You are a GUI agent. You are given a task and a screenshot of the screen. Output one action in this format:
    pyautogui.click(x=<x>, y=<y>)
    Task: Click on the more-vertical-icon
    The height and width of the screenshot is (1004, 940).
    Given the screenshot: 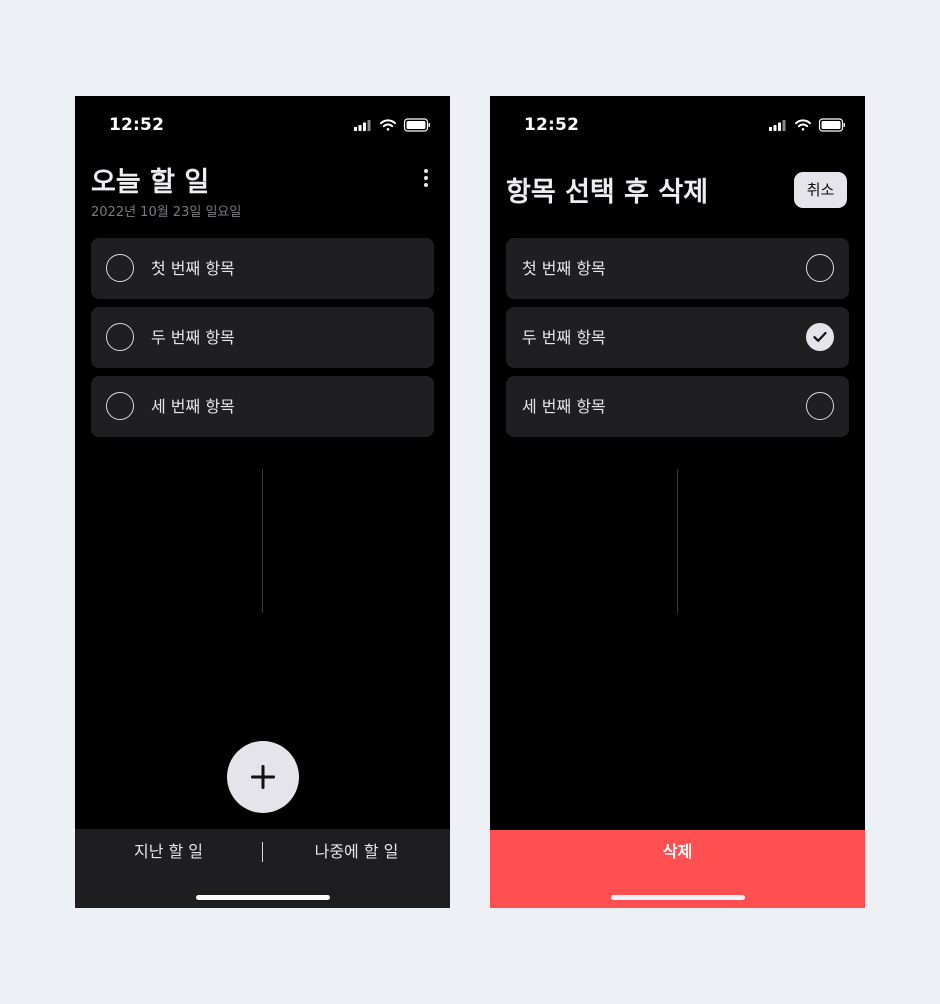 What is the action you would take?
    pyautogui.click(x=426, y=178)
    